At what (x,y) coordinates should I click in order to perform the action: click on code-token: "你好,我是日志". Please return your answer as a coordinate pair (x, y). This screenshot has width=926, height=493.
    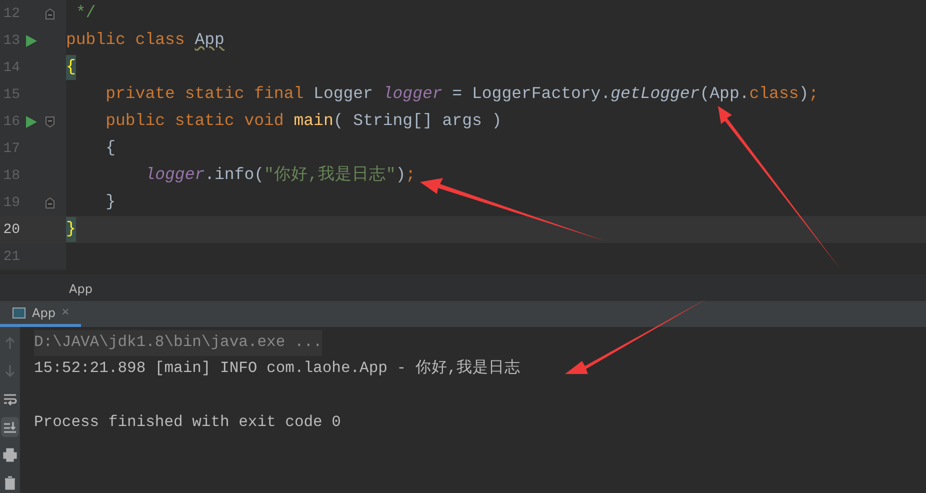
    Looking at the image, I should click on (330, 175).